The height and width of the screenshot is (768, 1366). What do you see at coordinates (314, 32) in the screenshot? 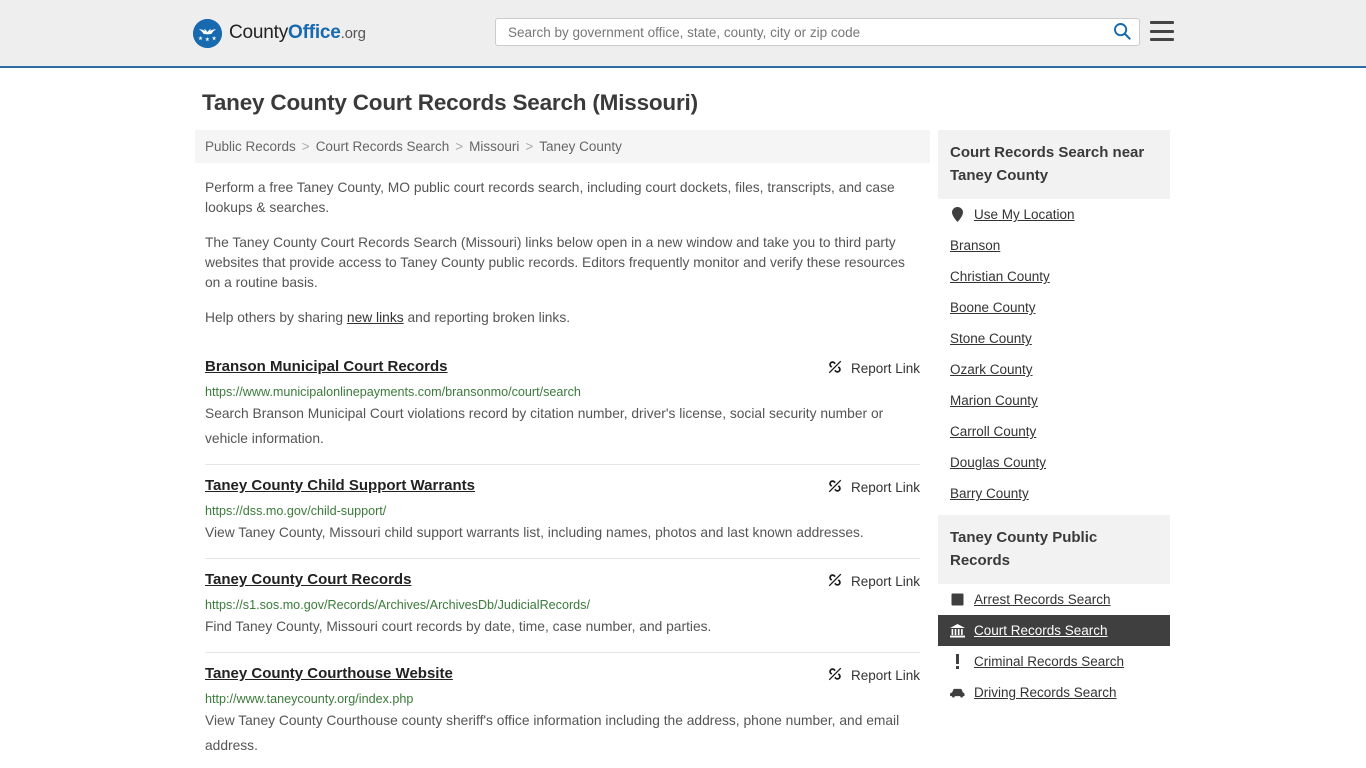
I see `brand-part-office: Office` at bounding box center [314, 32].